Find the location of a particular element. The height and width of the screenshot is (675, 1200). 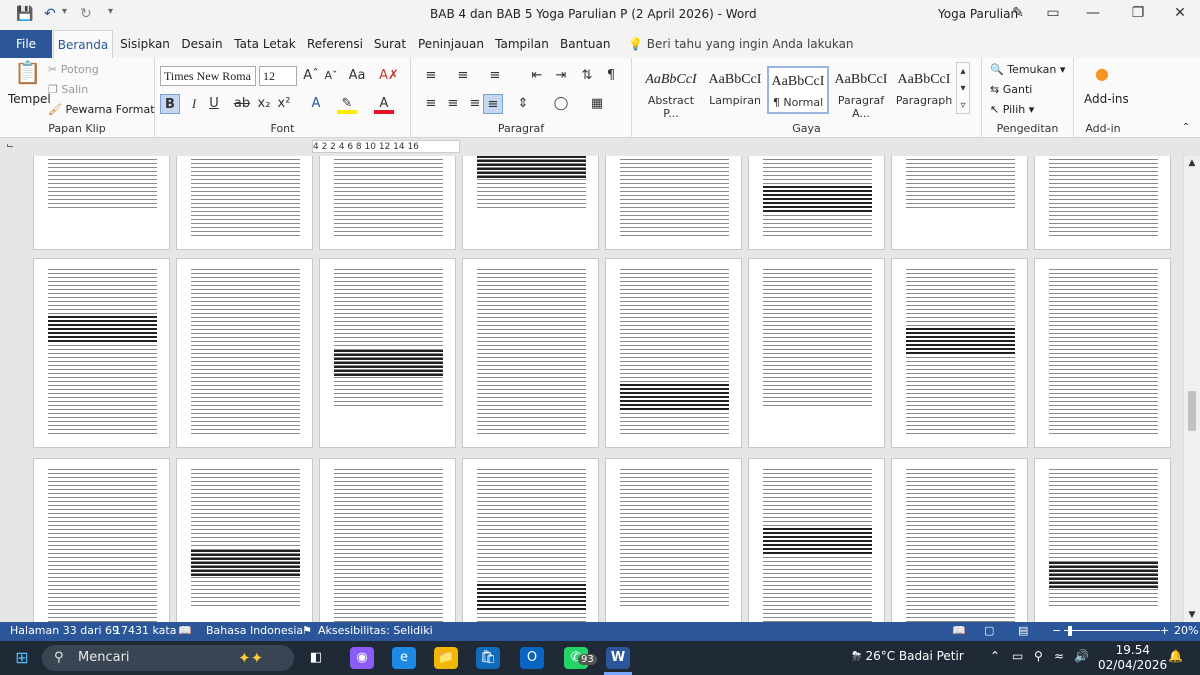

scroll-thumb is located at coordinates (1192, 411).